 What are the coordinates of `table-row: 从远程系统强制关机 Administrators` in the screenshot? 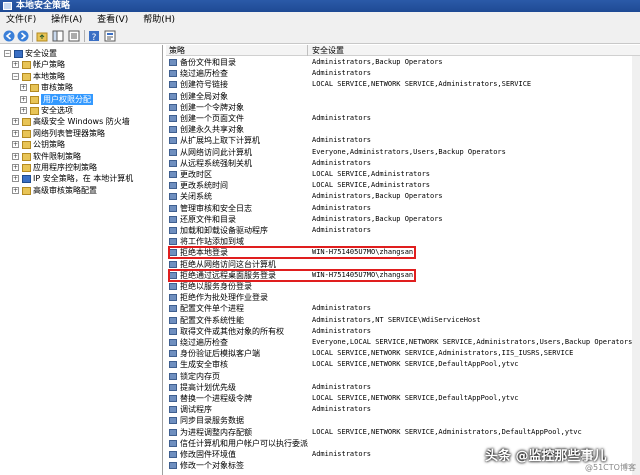 It's located at (403, 163).